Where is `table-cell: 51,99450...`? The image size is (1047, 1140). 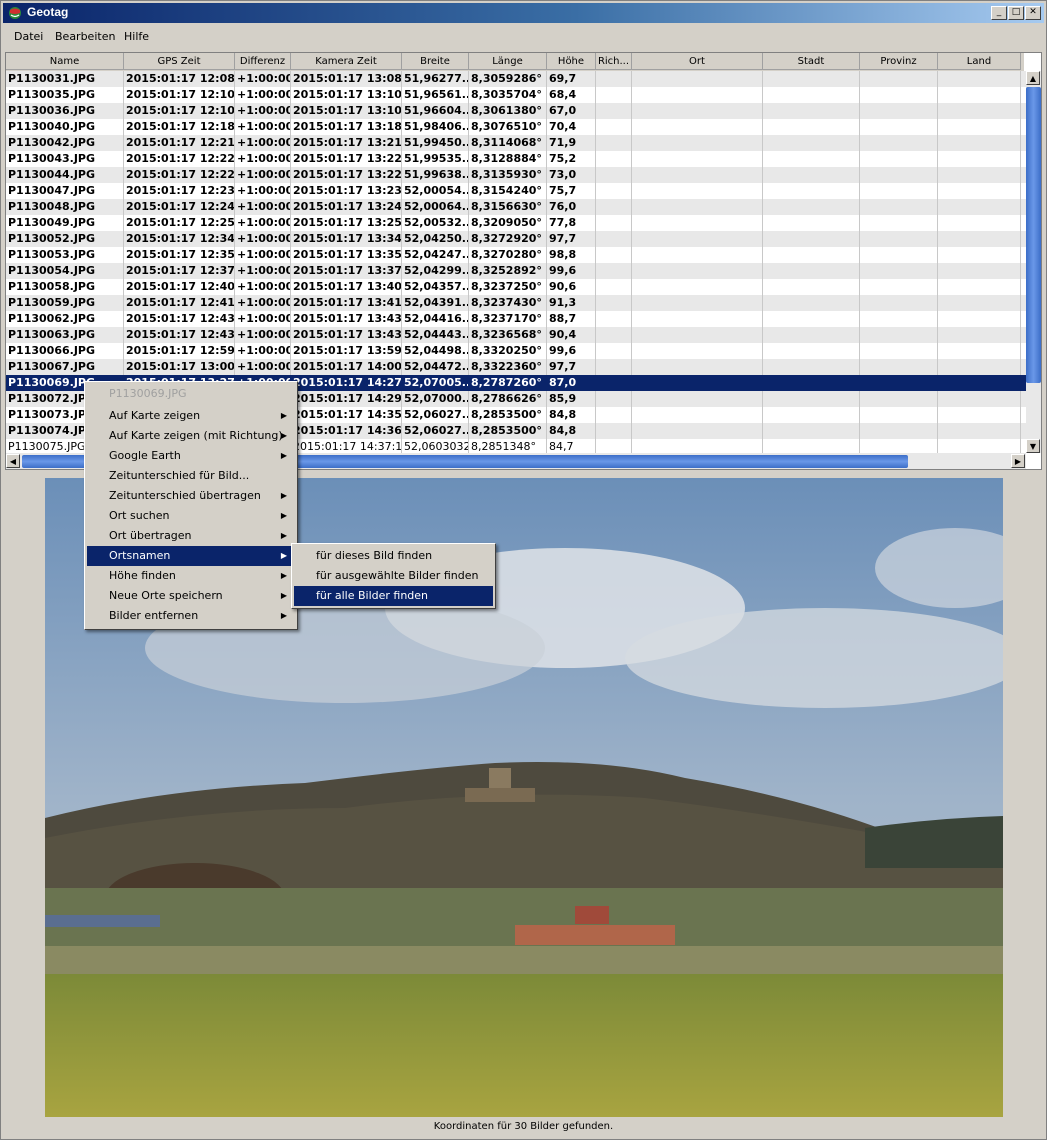 table-cell: 51,99450... is located at coordinates (436, 143).